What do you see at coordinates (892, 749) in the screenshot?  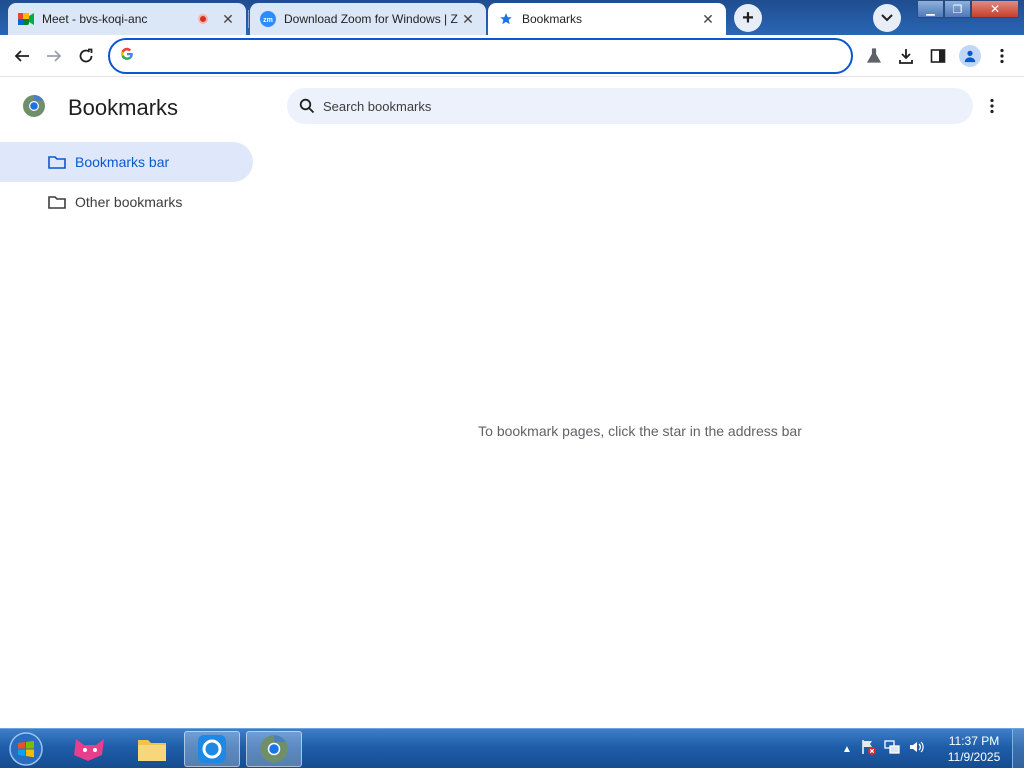 I see `network-icon` at bounding box center [892, 749].